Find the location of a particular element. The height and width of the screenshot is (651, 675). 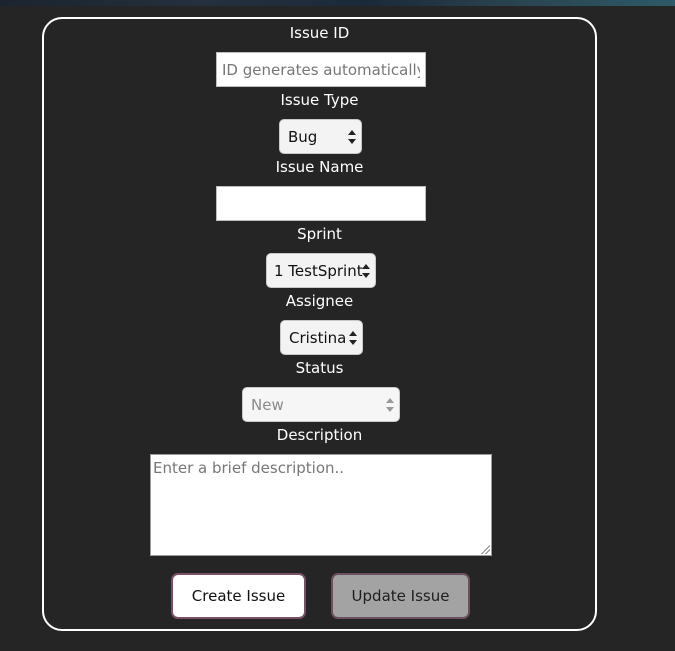

background-strip is located at coordinates (337, 3).